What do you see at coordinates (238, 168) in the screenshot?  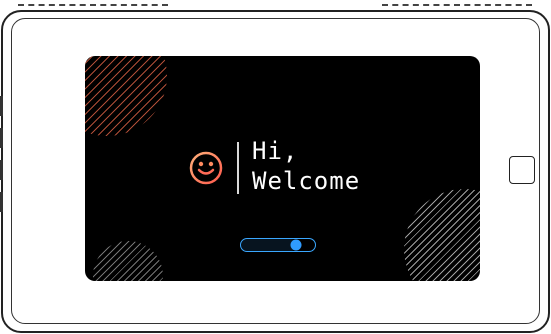 I see `greeting-divider` at bounding box center [238, 168].